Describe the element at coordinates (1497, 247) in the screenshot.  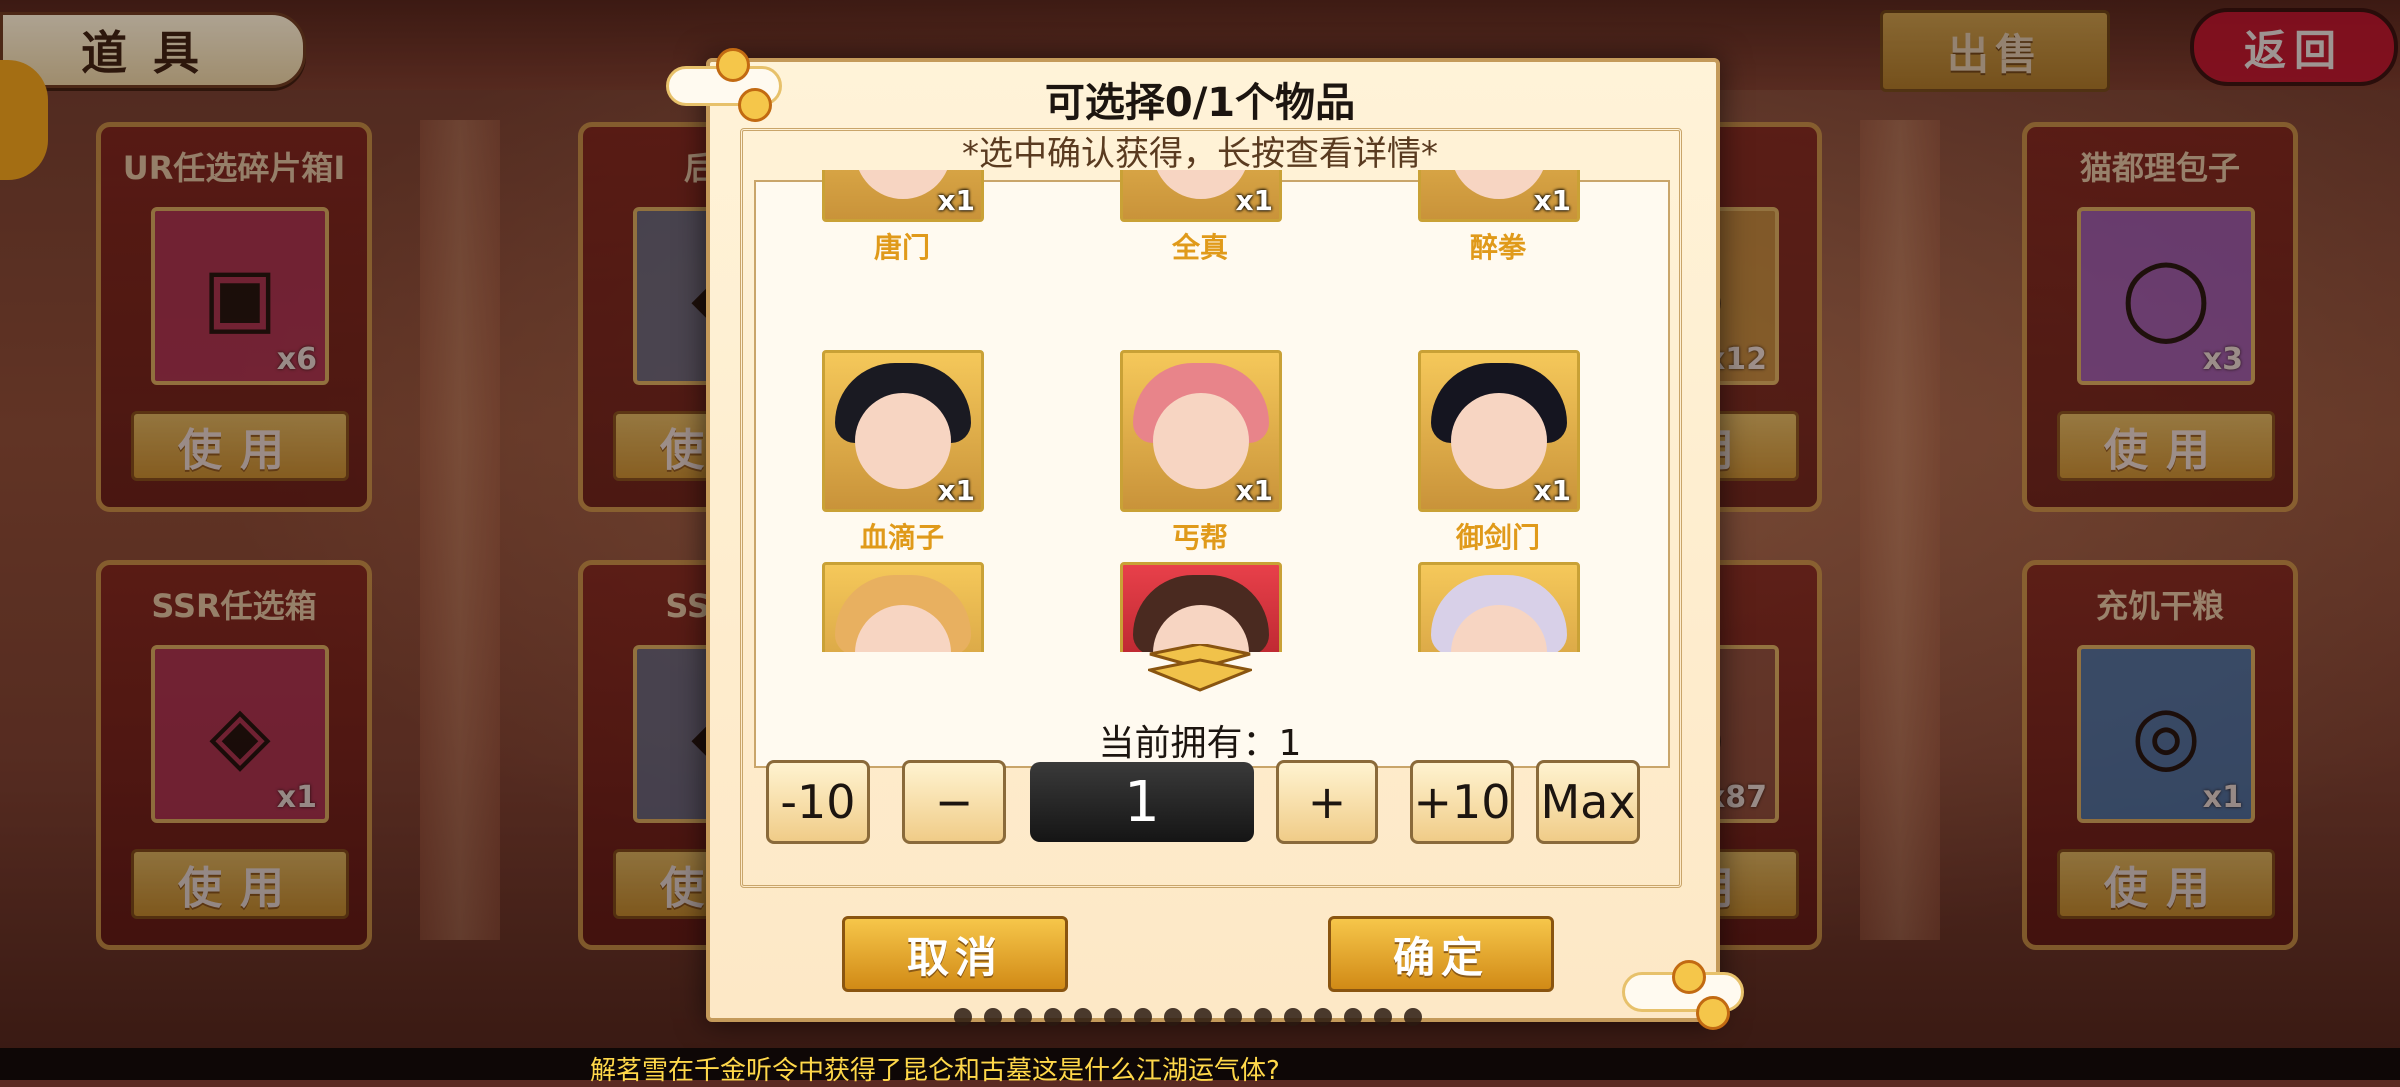
I see `hero-name: 醉拳` at that location.